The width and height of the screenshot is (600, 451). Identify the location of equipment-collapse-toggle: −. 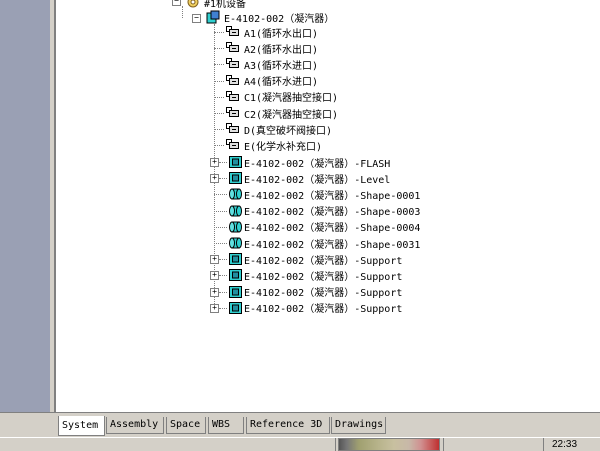
(196, 18).